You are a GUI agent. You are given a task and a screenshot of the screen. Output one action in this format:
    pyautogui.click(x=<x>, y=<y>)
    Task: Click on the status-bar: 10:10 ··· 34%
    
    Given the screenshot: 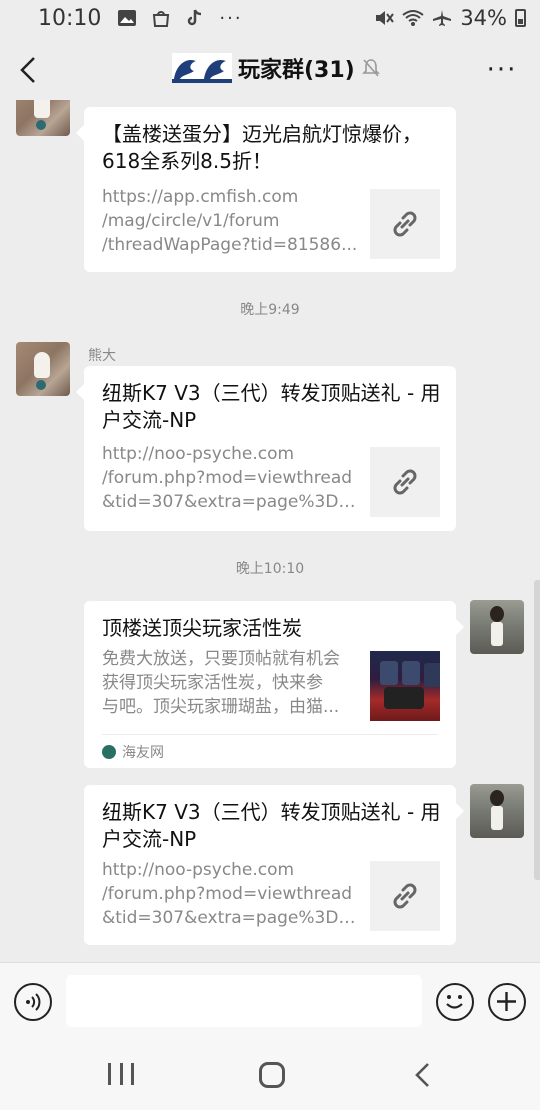 What is the action you would take?
    pyautogui.click(x=270, y=18)
    